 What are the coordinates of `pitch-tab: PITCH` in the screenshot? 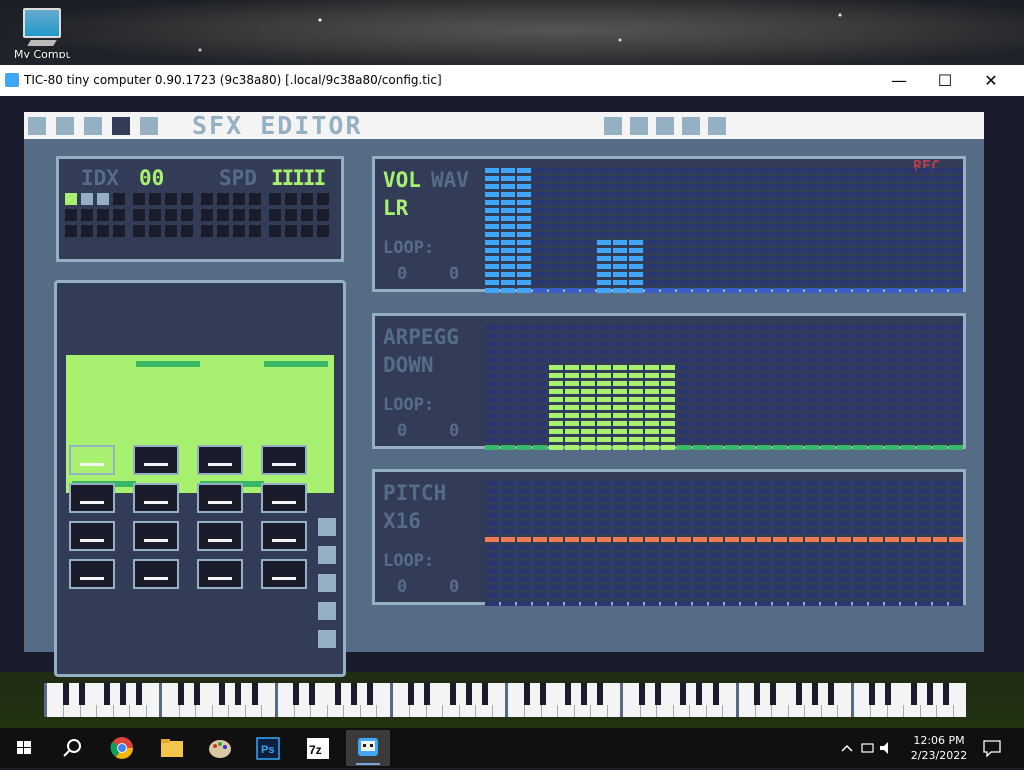 It's located at (414, 493).